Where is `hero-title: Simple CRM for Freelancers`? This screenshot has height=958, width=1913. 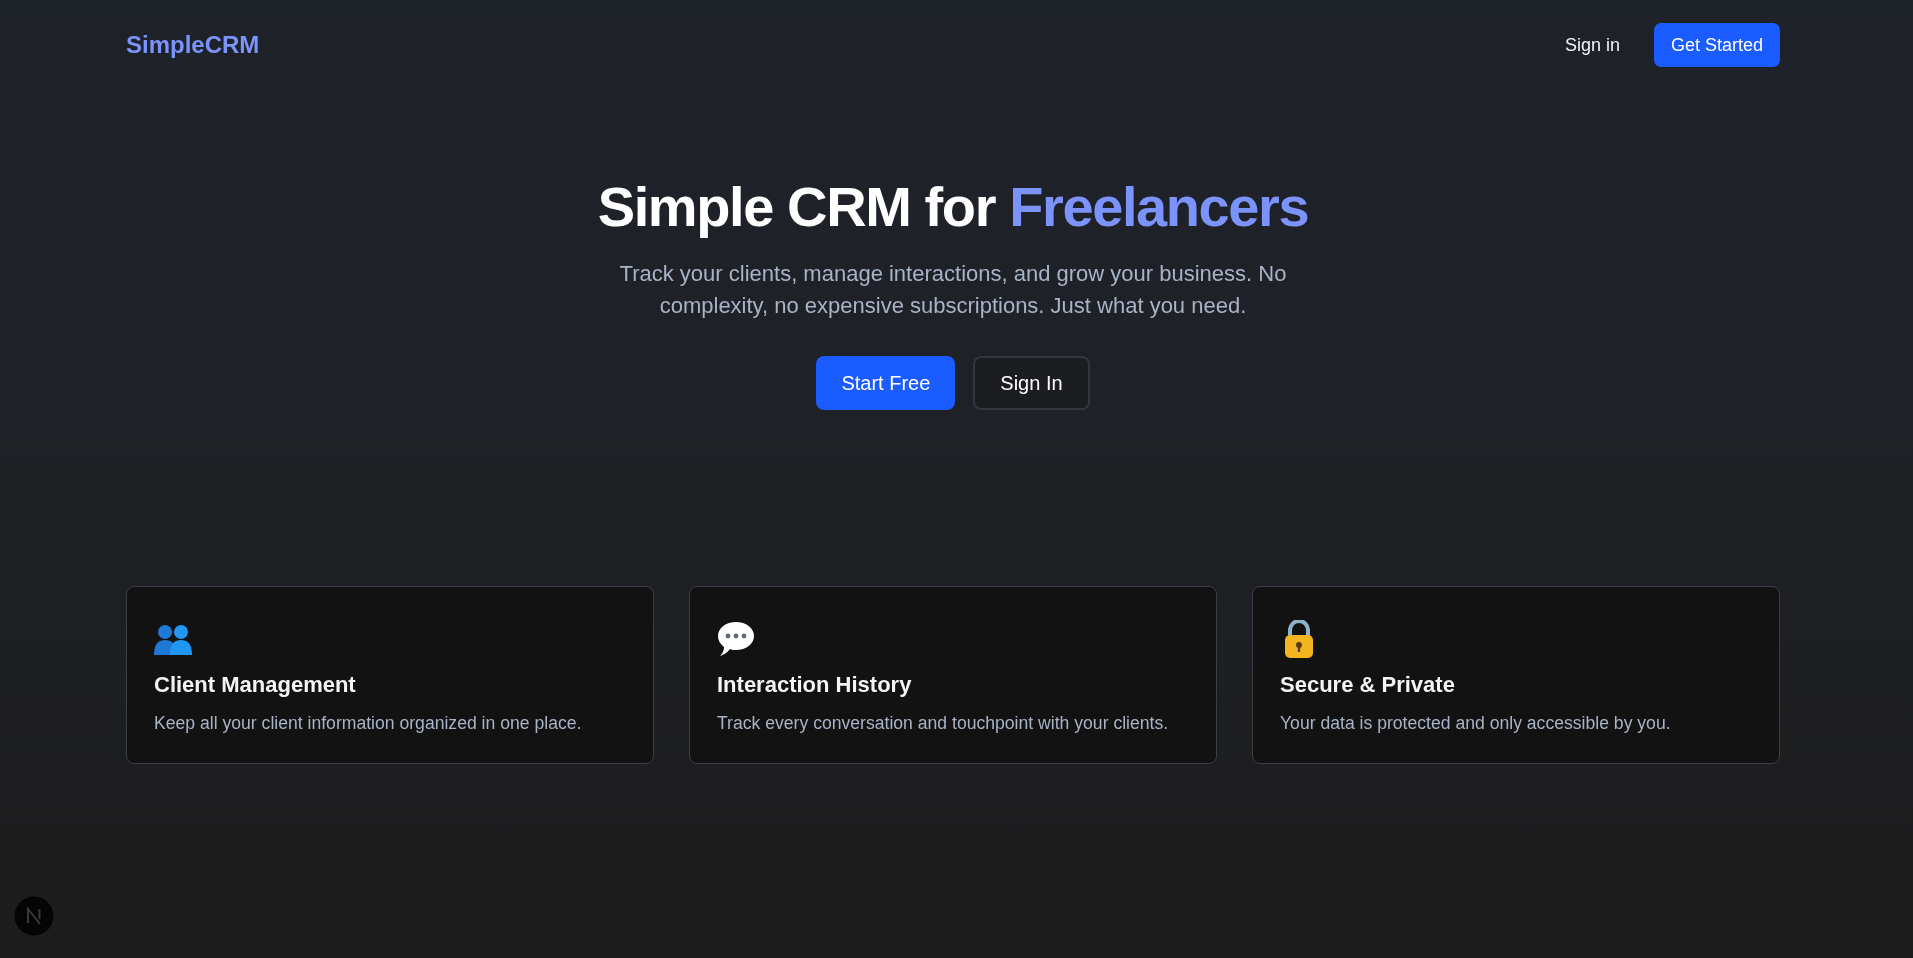 hero-title: Simple CRM for Freelancers is located at coordinates (953, 207).